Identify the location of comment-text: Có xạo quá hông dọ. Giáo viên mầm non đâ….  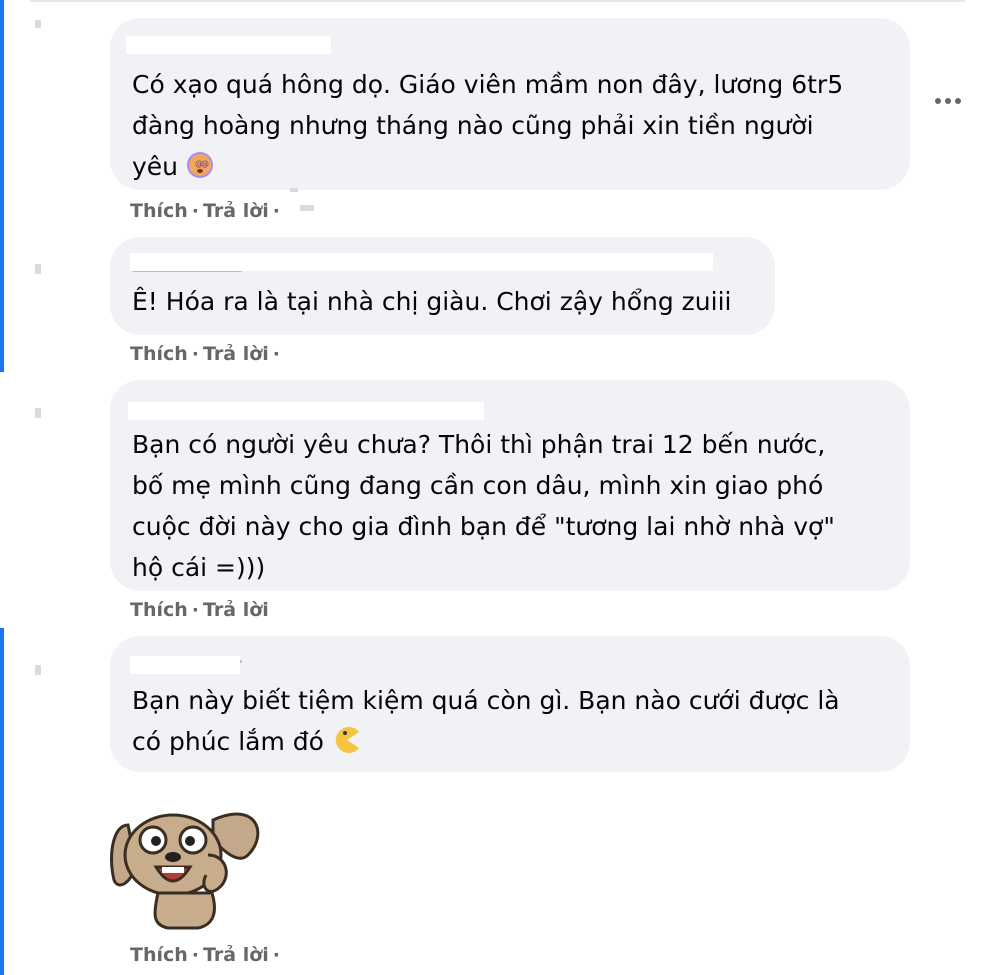
(487, 127).